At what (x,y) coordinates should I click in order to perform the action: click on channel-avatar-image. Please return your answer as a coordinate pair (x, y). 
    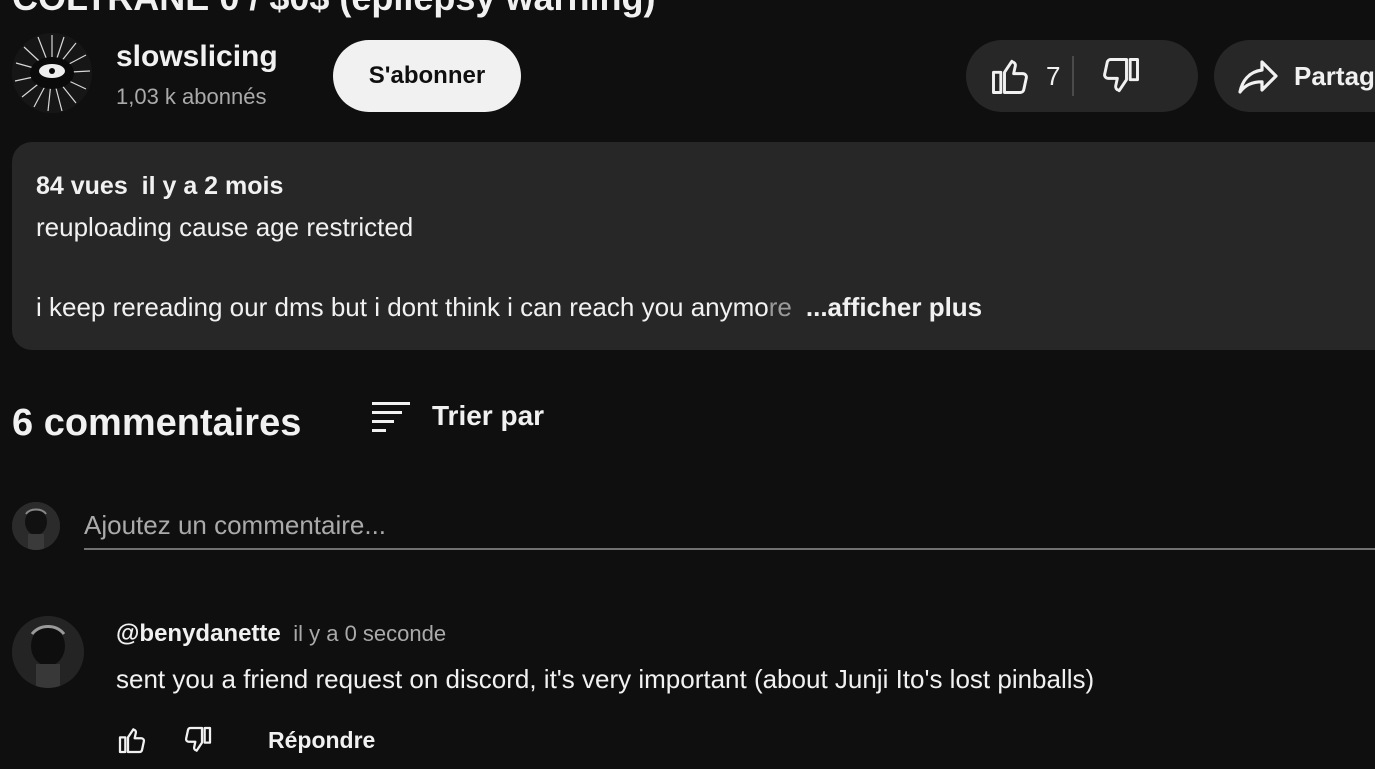
    Looking at the image, I should click on (52, 73).